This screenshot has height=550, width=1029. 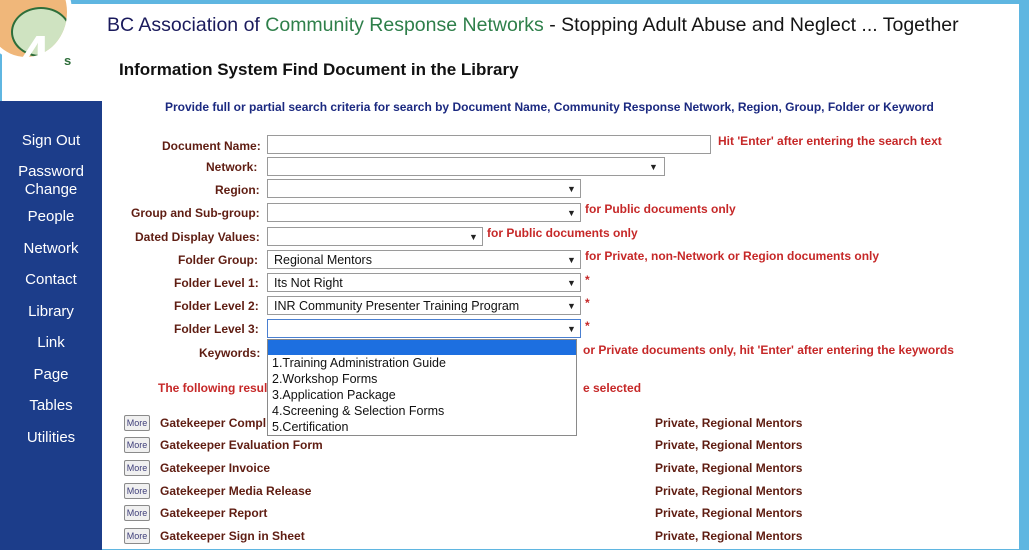 What do you see at coordinates (216, 306) in the screenshot?
I see `folder-level-2-label: Folder Level 2:` at bounding box center [216, 306].